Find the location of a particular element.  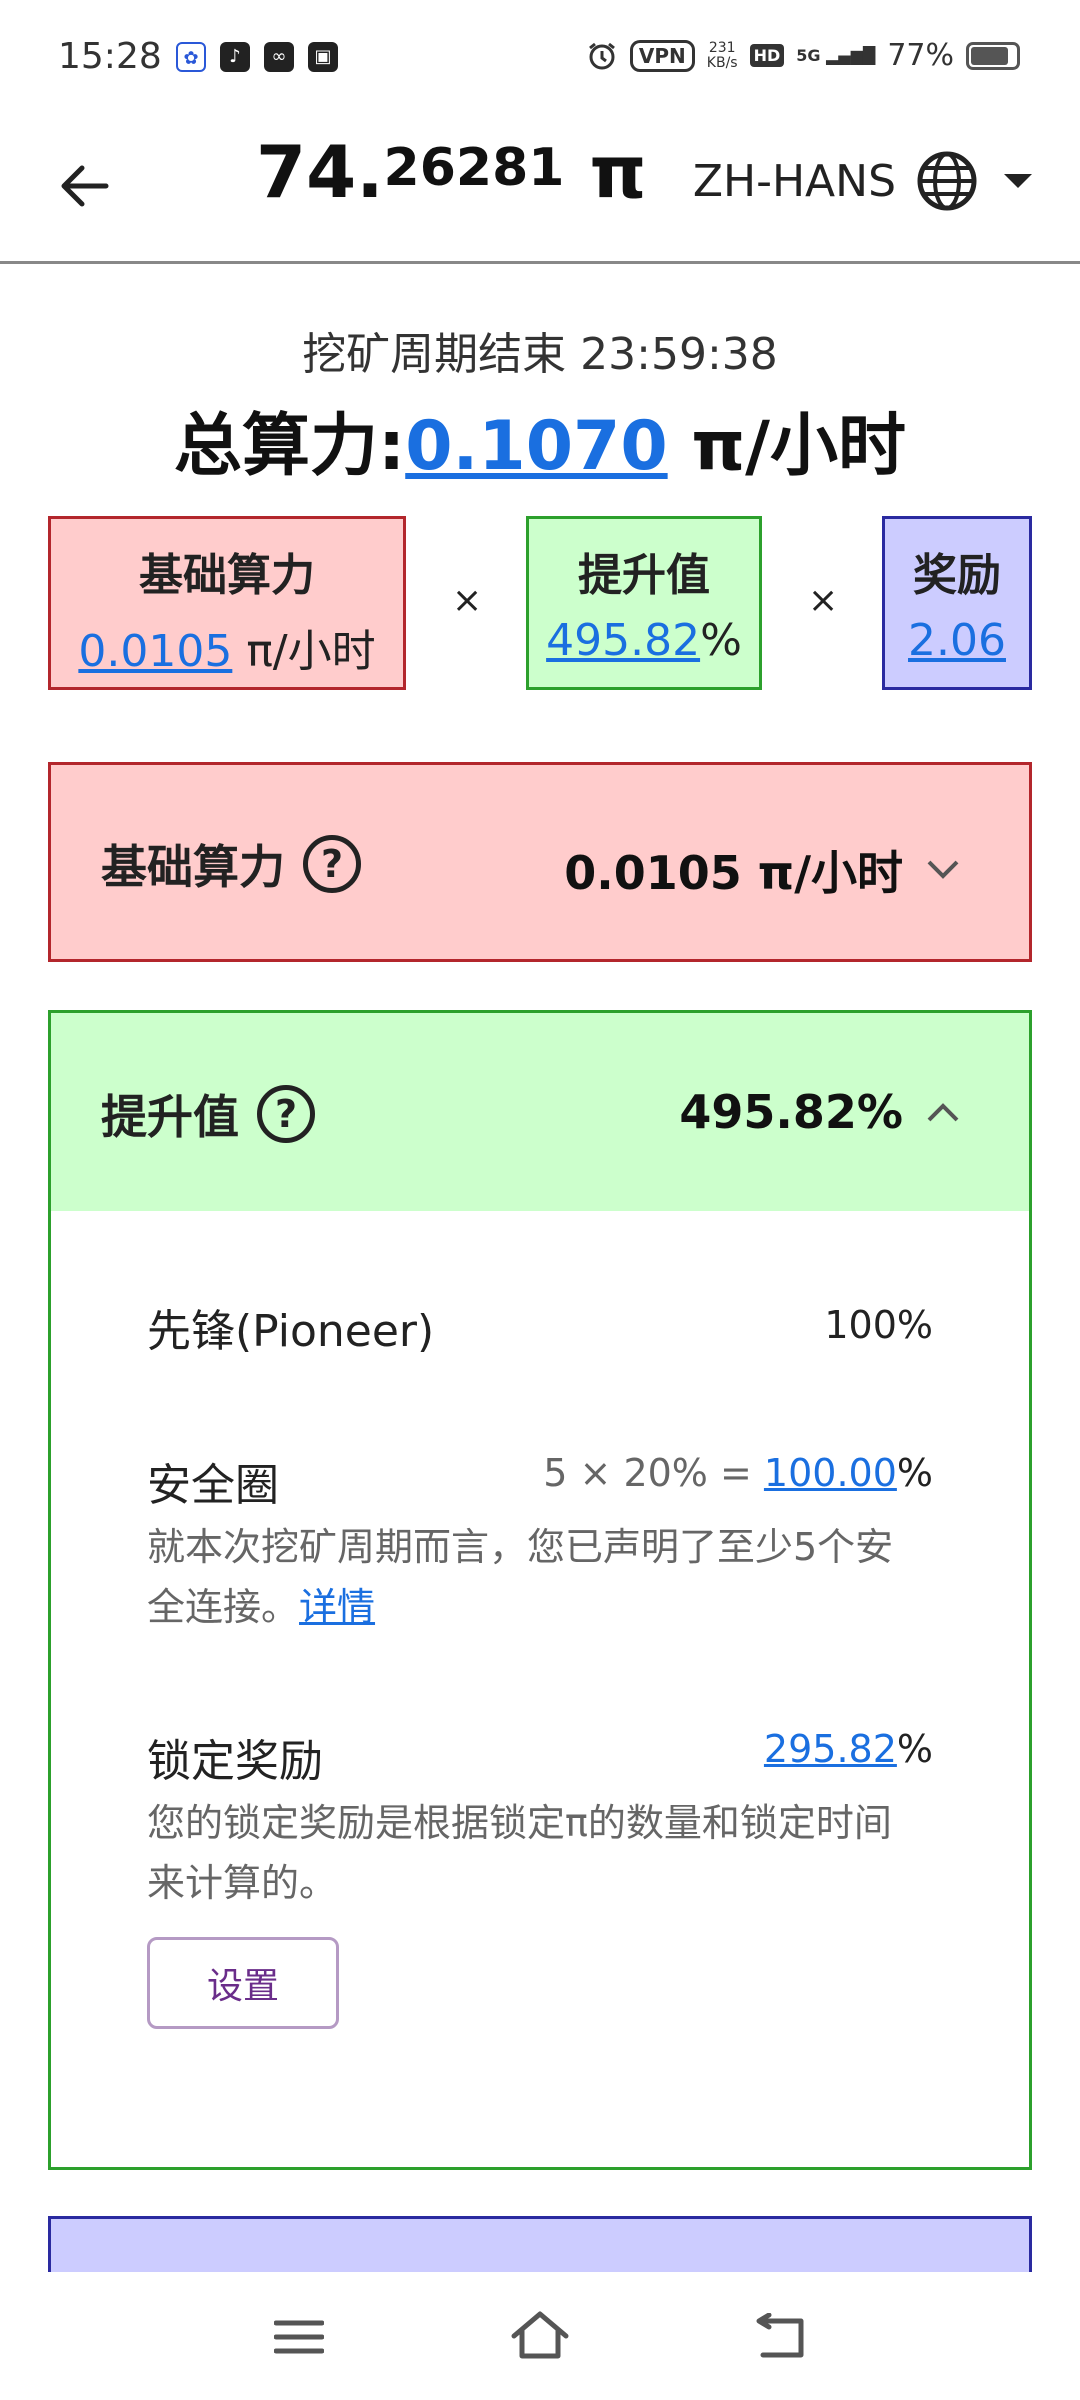

balance-fraction: 26281 is located at coordinates (474, 168).